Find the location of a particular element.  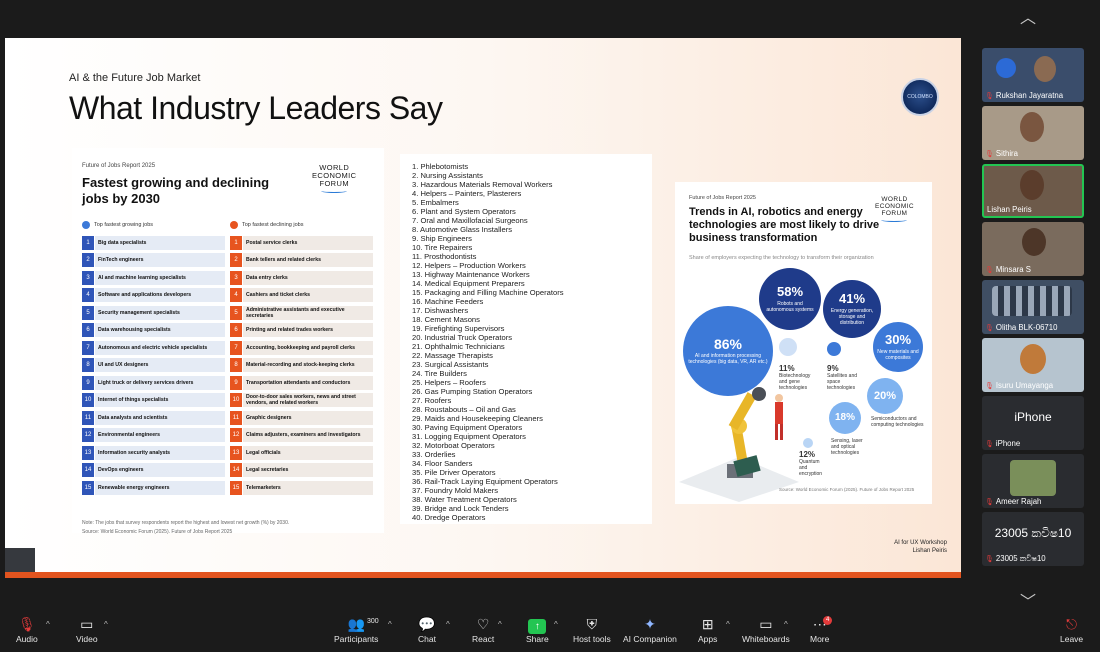

participant-tile: 🎙 Minsara S is located at coordinates (1033, 249).